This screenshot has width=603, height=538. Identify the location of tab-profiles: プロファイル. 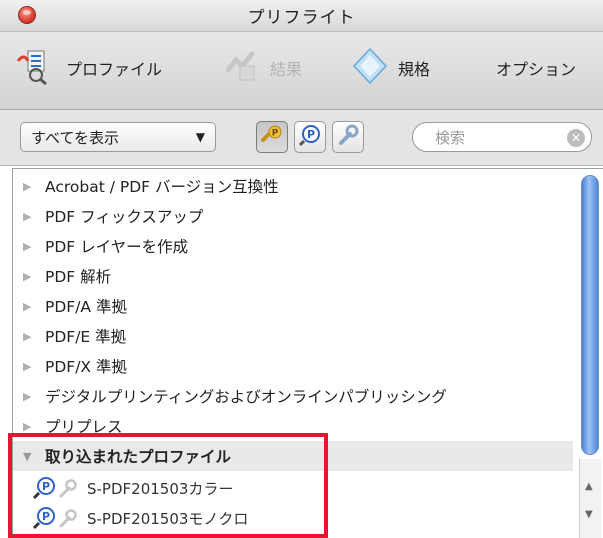
(88, 68).